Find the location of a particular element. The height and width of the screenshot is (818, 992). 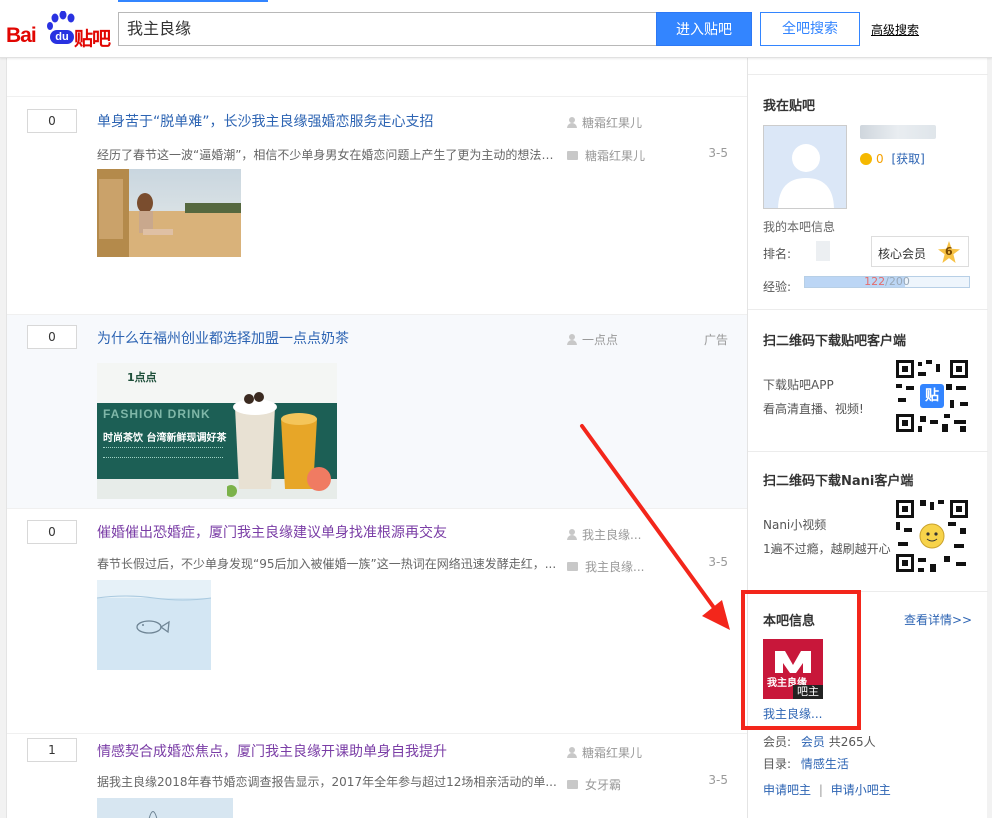

directory-row: 目录: 情感生活 is located at coordinates (806, 764).